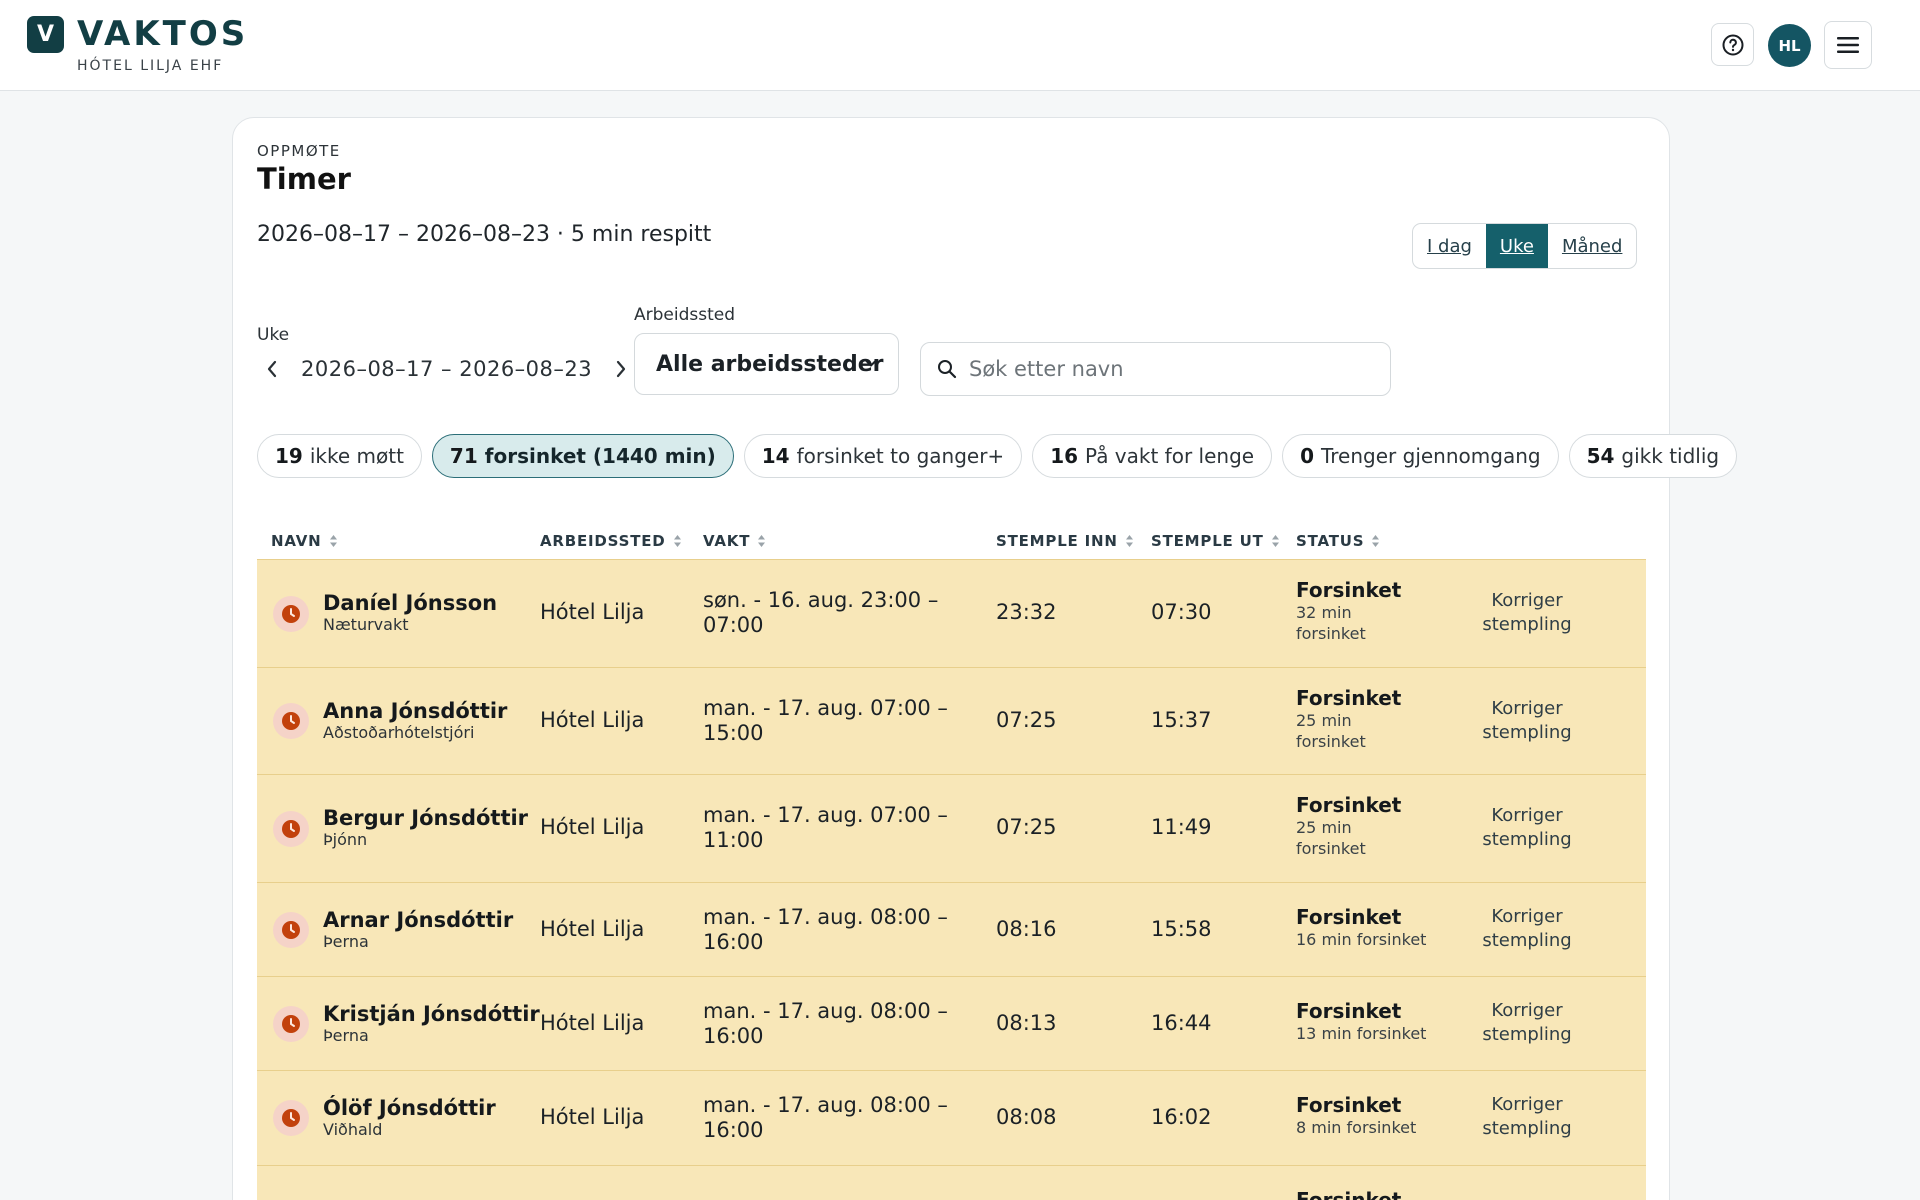 This screenshot has width=1920, height=1200. Describe the element at coordinates (1307, 456) in the screenshot. I see `chip-count: 0` at that location.